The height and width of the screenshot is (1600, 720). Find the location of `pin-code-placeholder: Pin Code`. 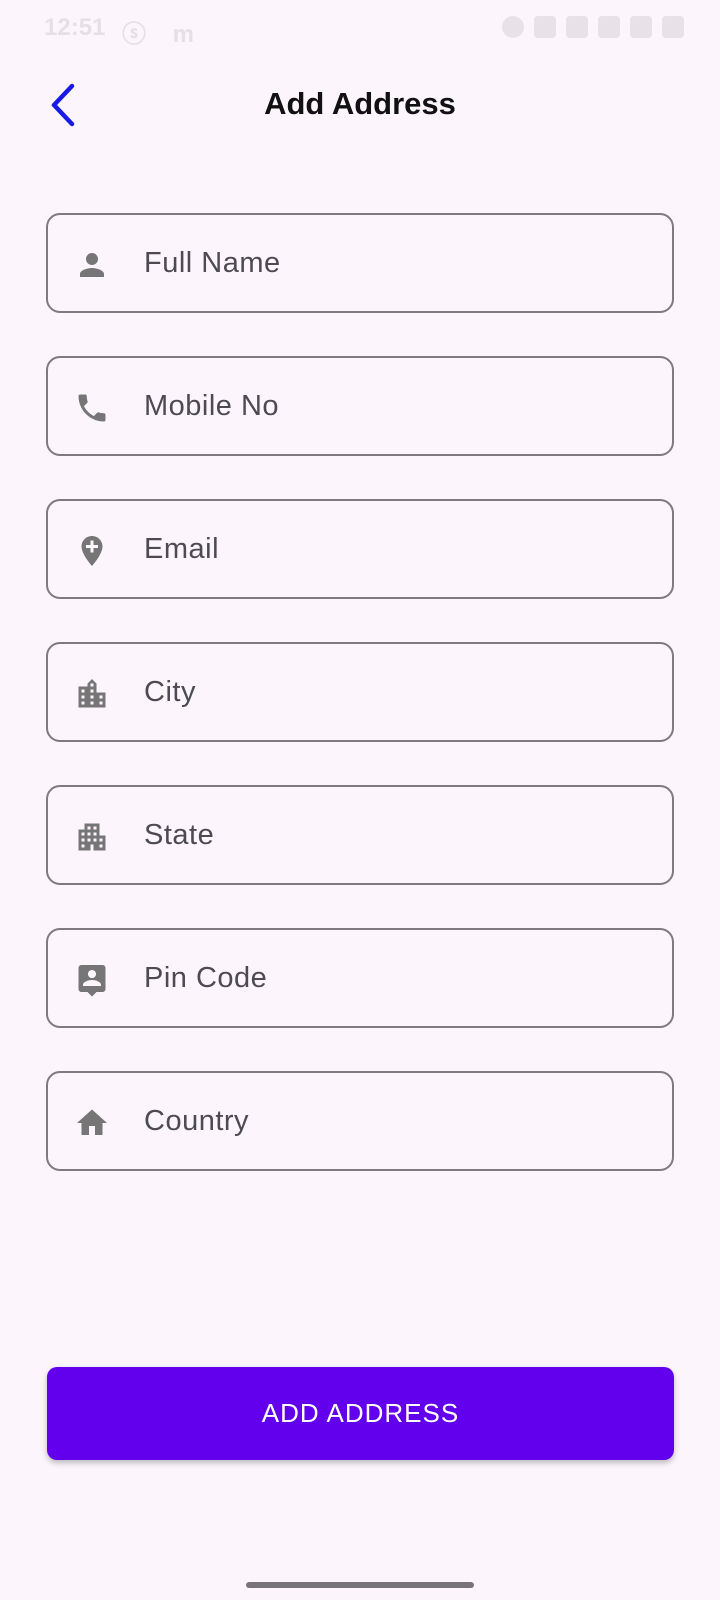

pin-code-placeholder: Pin Code is located at coordinates (206, 978).